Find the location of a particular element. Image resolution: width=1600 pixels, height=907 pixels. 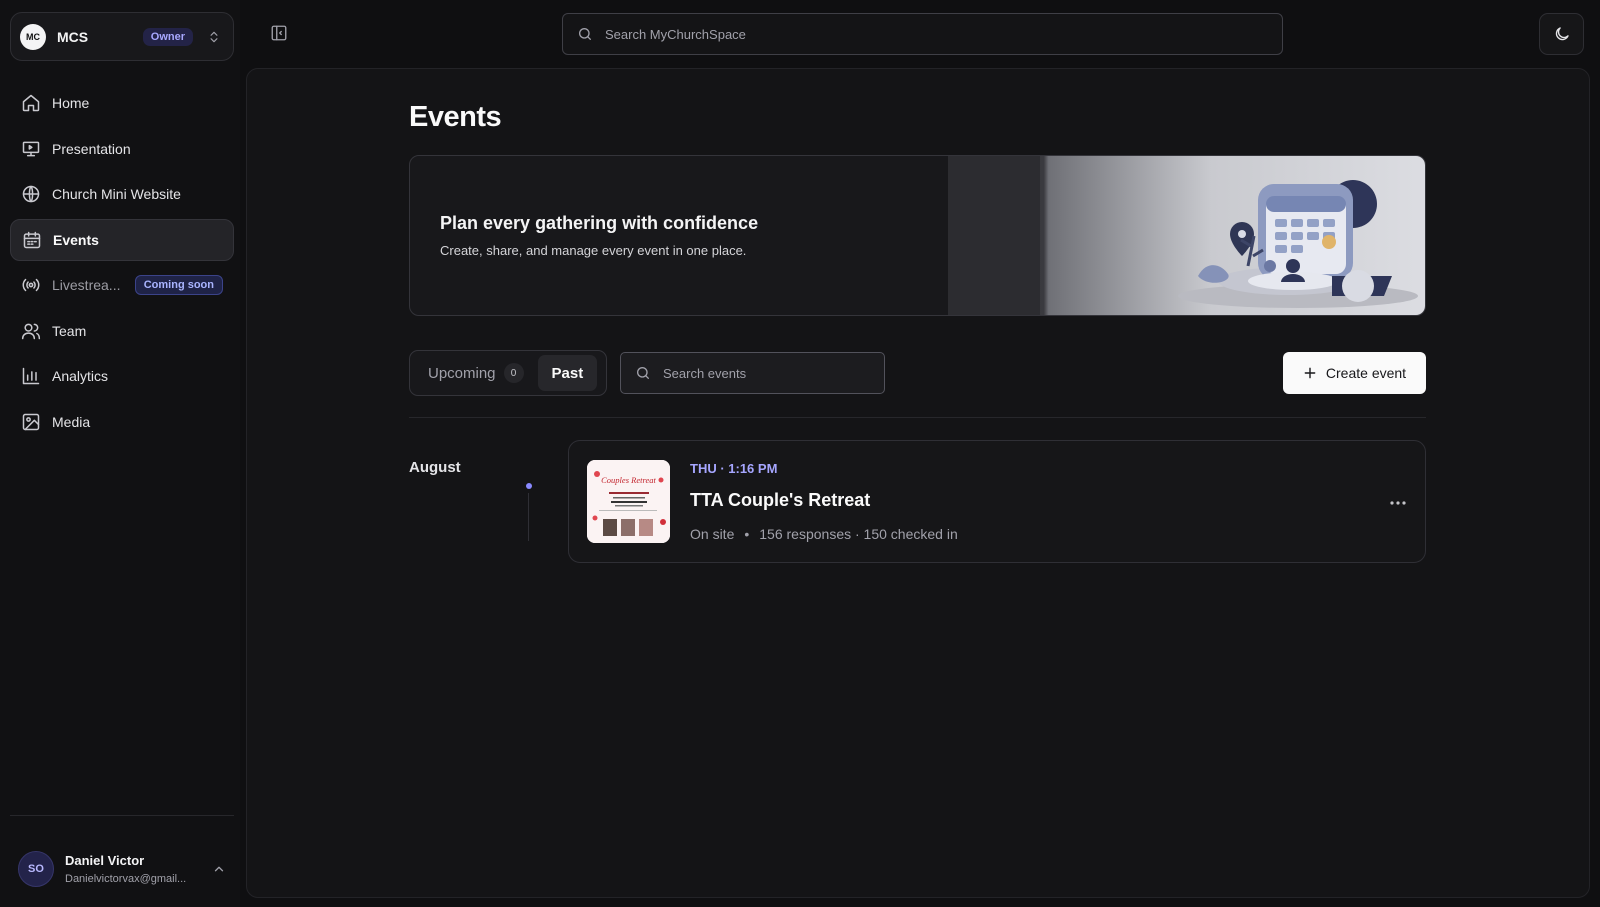

role-badge: Owner is located at coordinates (167, 36).